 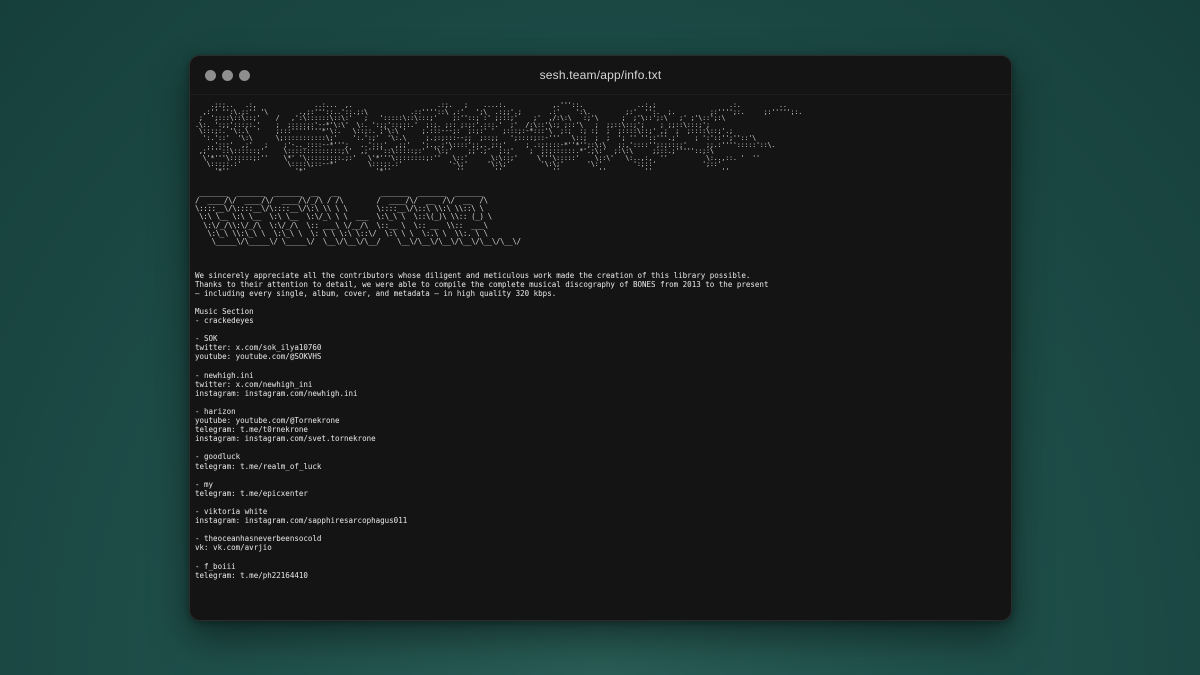 What do you see at coordinates (215, 566) in the screenshot?
I see `text-line: - f_boiii` at bounding box center [215, 566].